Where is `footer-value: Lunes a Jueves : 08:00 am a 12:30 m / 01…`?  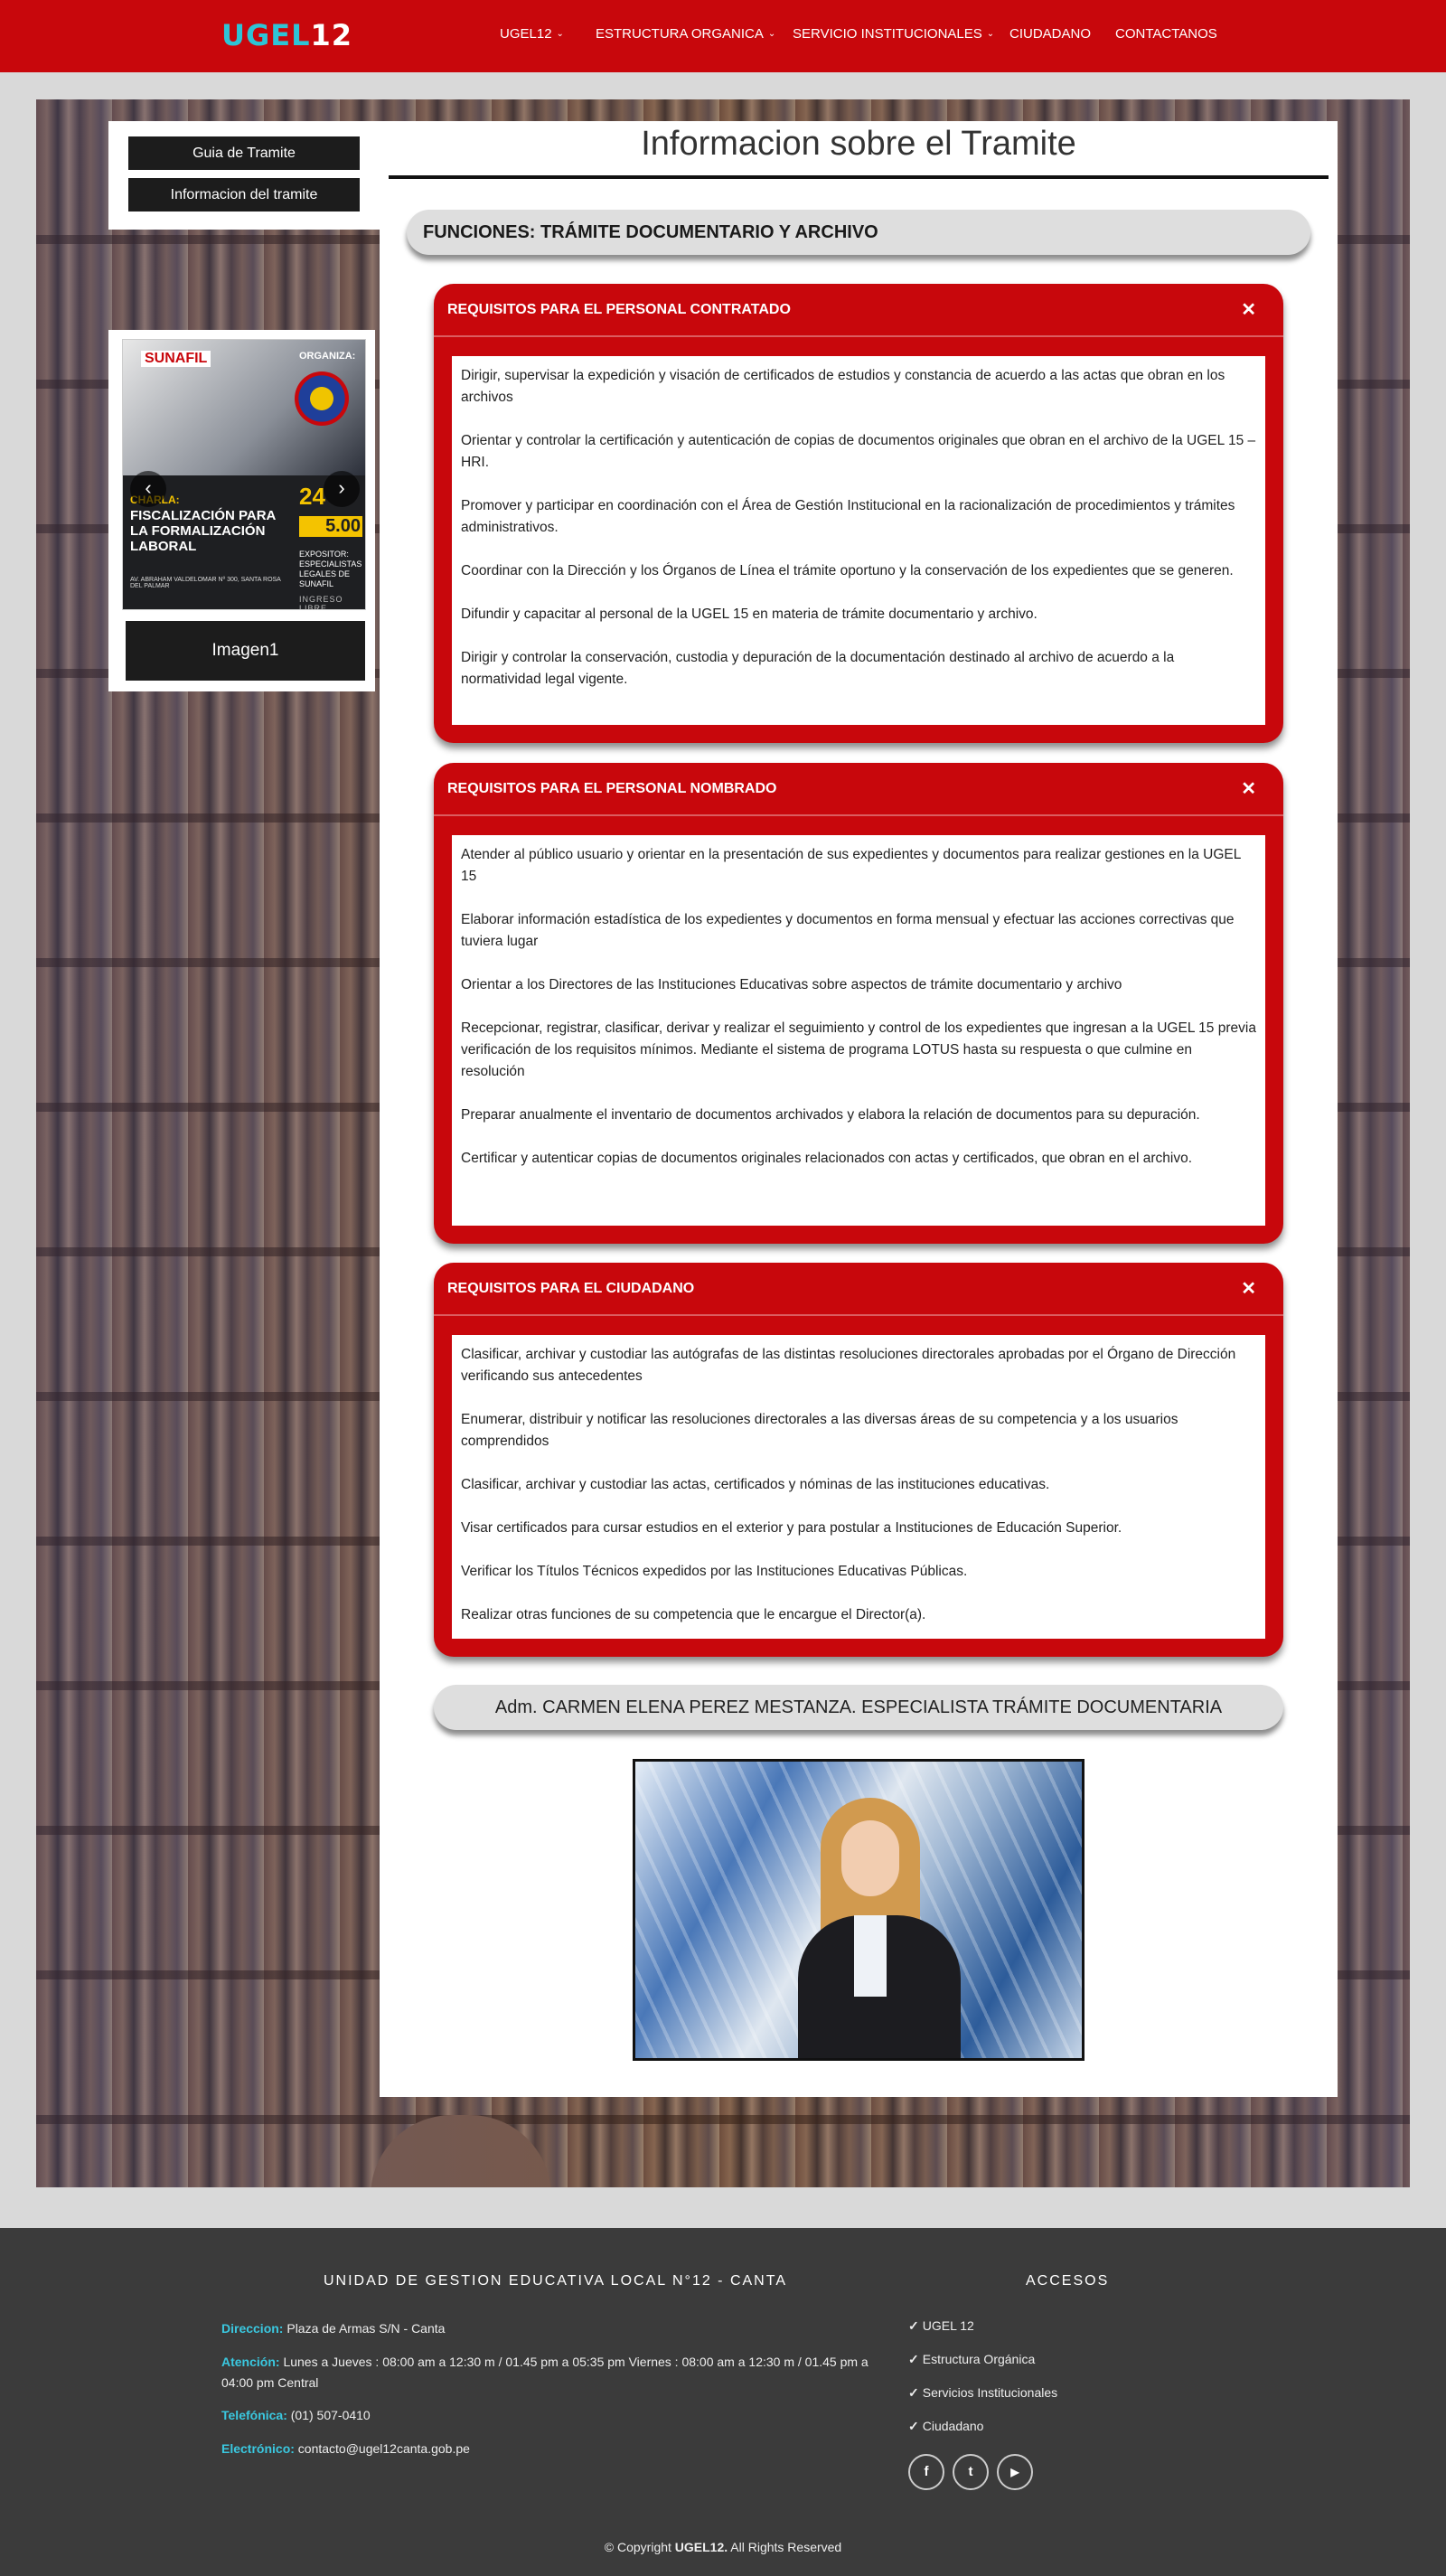 footer-value: Lunes a Jueves : 08:00 am a 12:30 m / 01… is located at coordinates (545, 2372).